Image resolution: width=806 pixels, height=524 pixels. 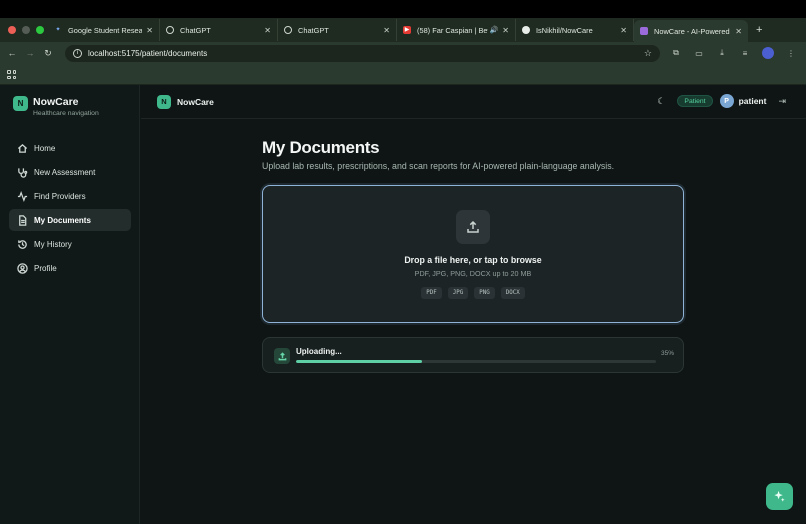 What do you see at coordinates (45, 268) in the screenshot?
I see `sidebar-item-label: Profile` at bounding box center [45, 268].